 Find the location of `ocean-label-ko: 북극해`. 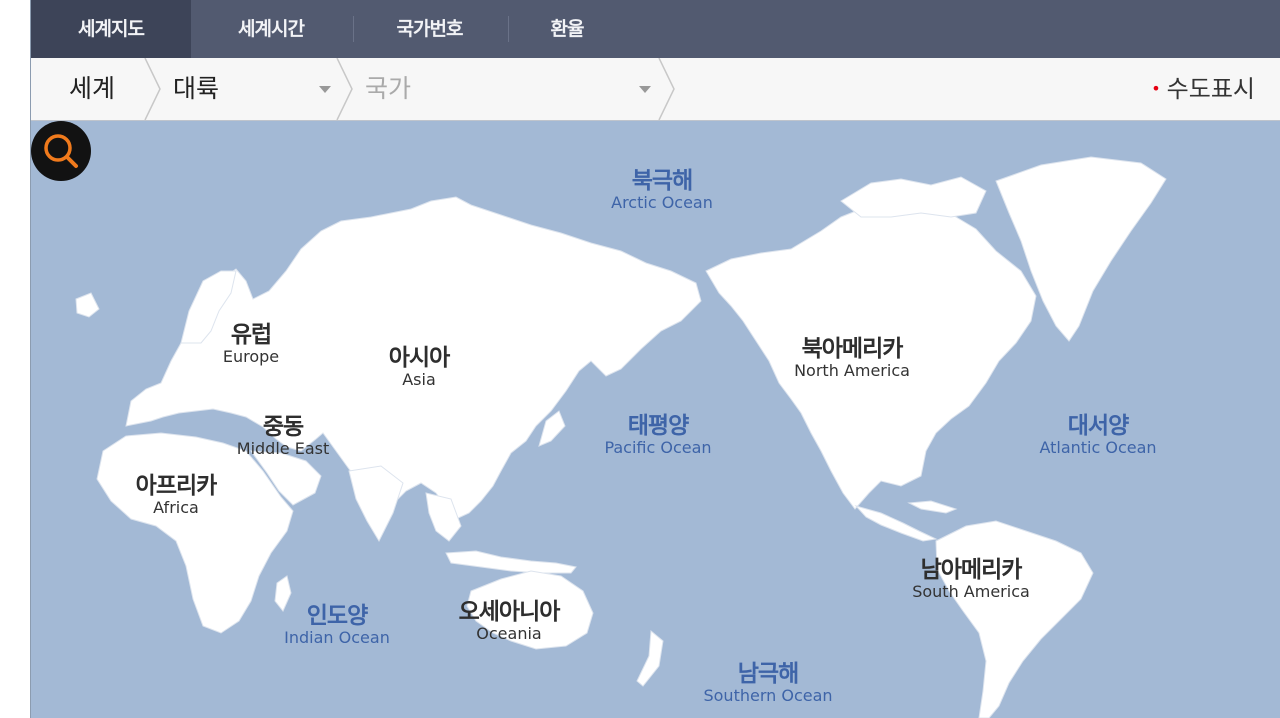

ocean-label-ko: 북극해 is located at coordinates (662, 181).